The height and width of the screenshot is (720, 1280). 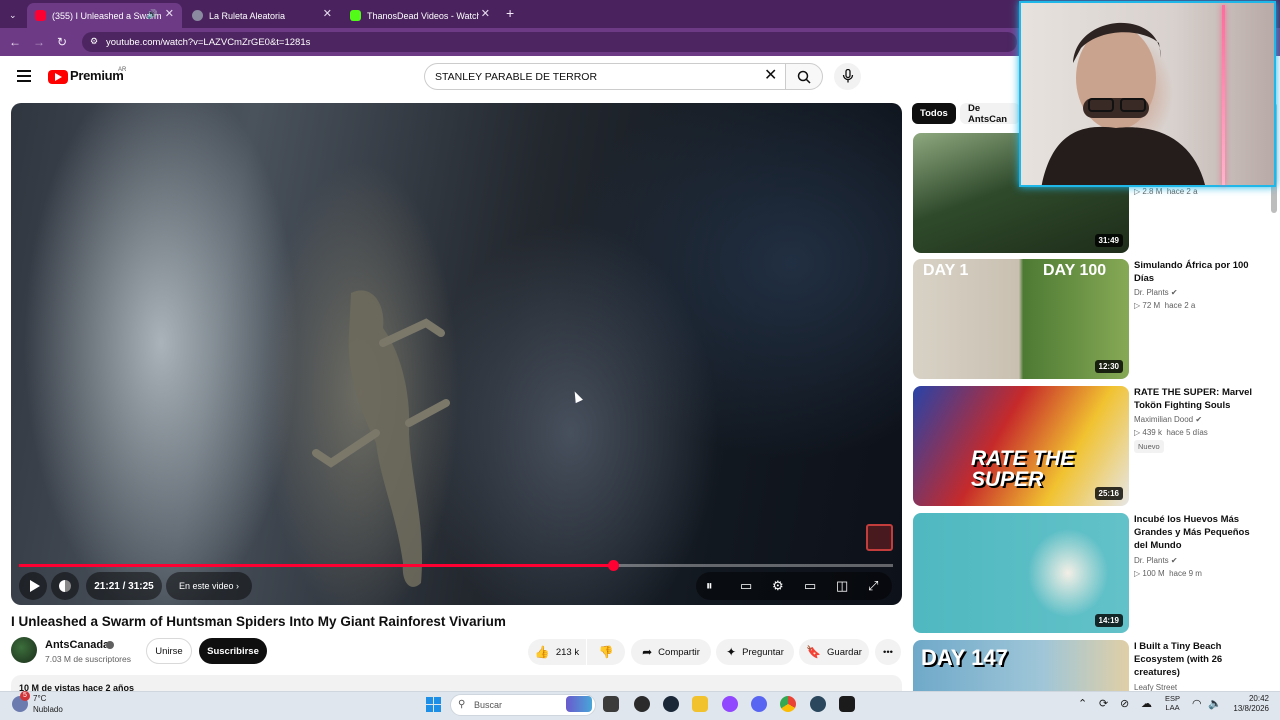 What do you see at coordinates (794, 586) in the screenshot?
I see `right-controls-group` at bounding box center [794, 586].